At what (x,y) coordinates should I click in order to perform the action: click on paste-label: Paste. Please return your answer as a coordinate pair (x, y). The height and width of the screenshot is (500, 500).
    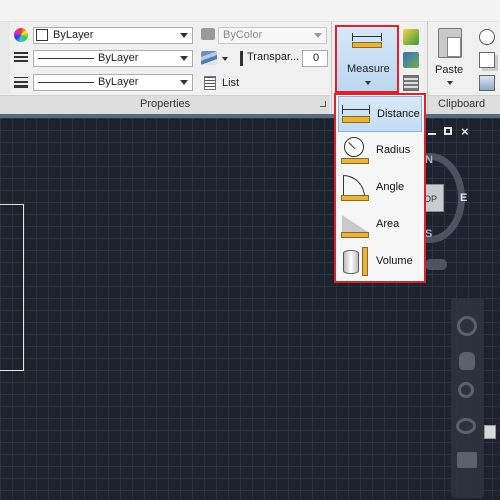
    Looking at the image, I should click on (449, 70).